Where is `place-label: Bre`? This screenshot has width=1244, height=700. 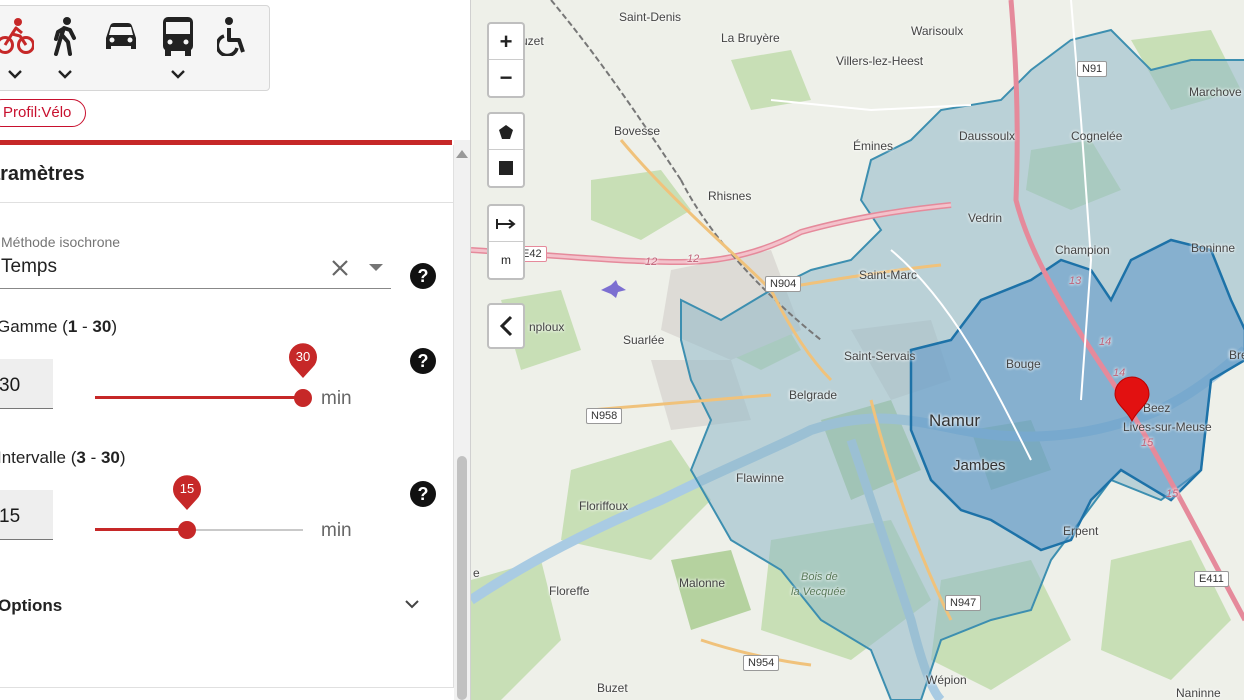
place-label: Bre is located at coordinates (1236, 355).